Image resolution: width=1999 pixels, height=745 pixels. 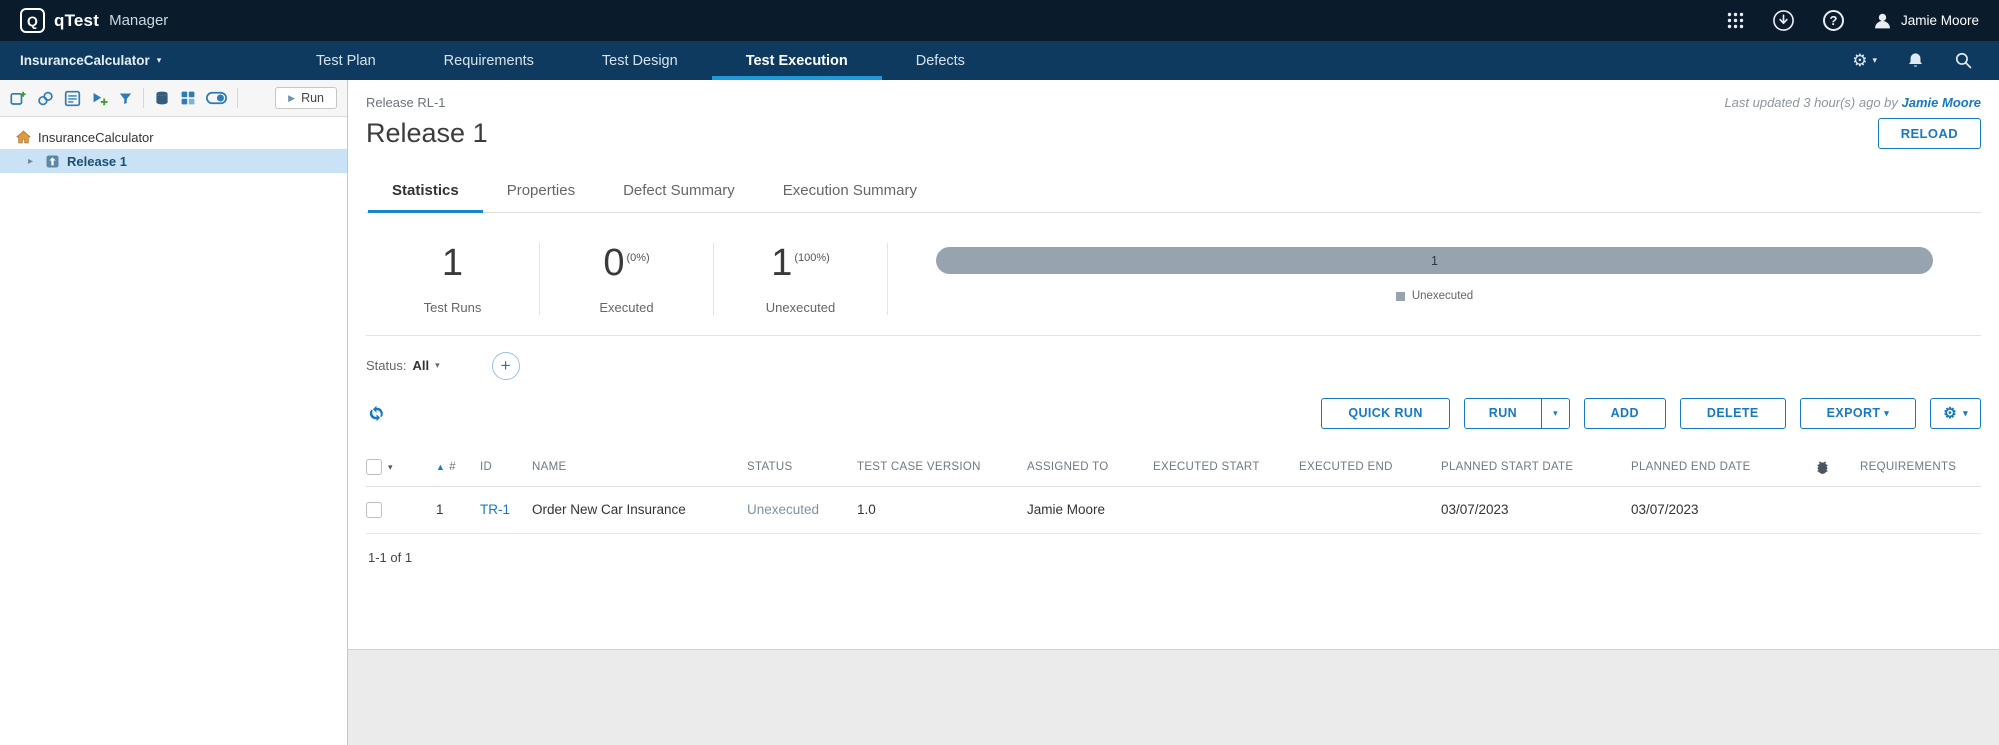 What do you see at coordinates (425, 192) in the screenshot?
I see `tab-statistics: Statistics` at bounding box center [425, 192].